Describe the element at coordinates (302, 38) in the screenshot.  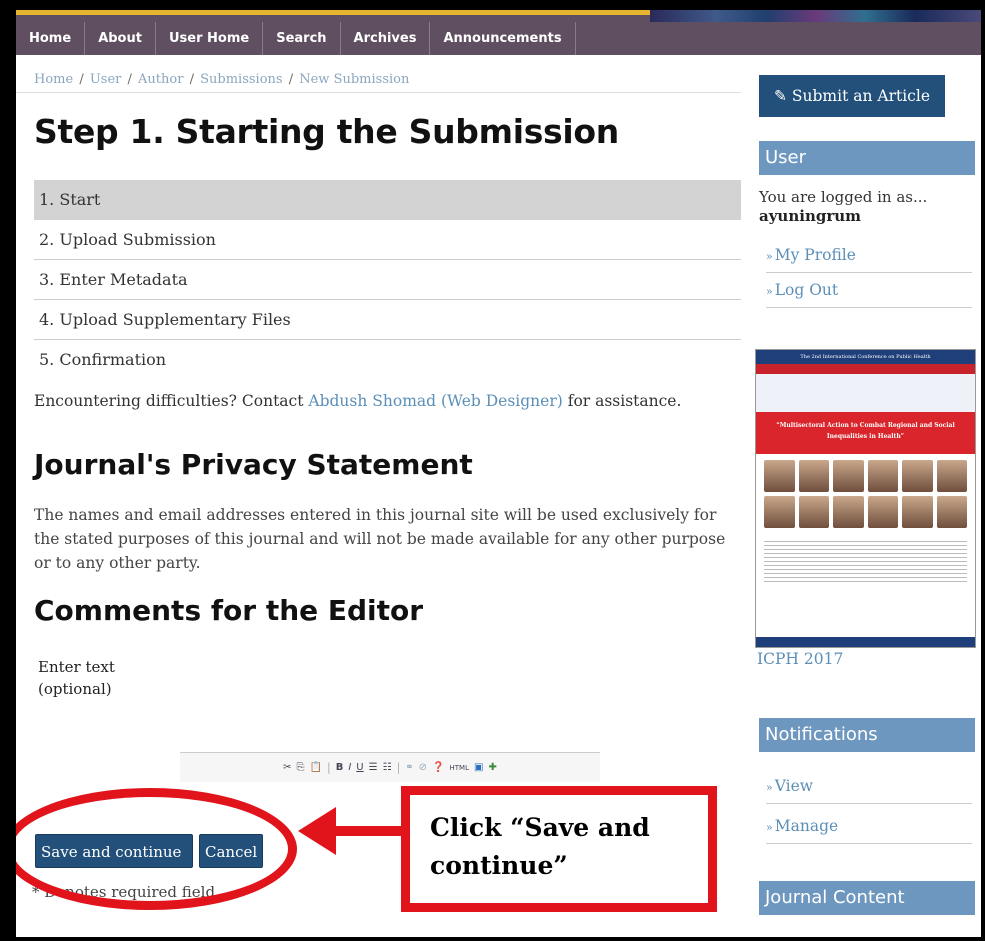
I see `nav-search: Search` at that location.